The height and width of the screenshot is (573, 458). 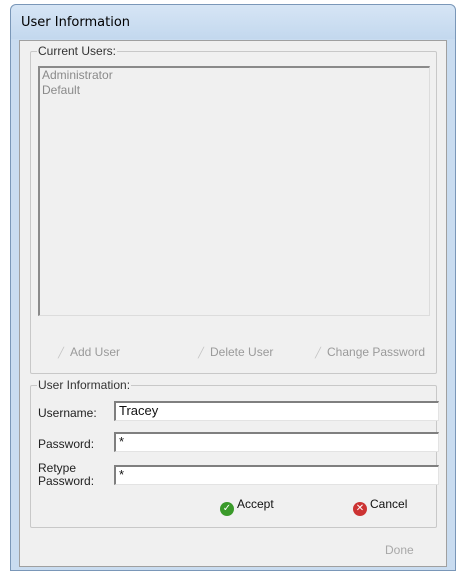 What do you see at coordinates (376, 352) in the screenshot?
I see `change-password-label: Change Password` at bounding box center [376, 352].